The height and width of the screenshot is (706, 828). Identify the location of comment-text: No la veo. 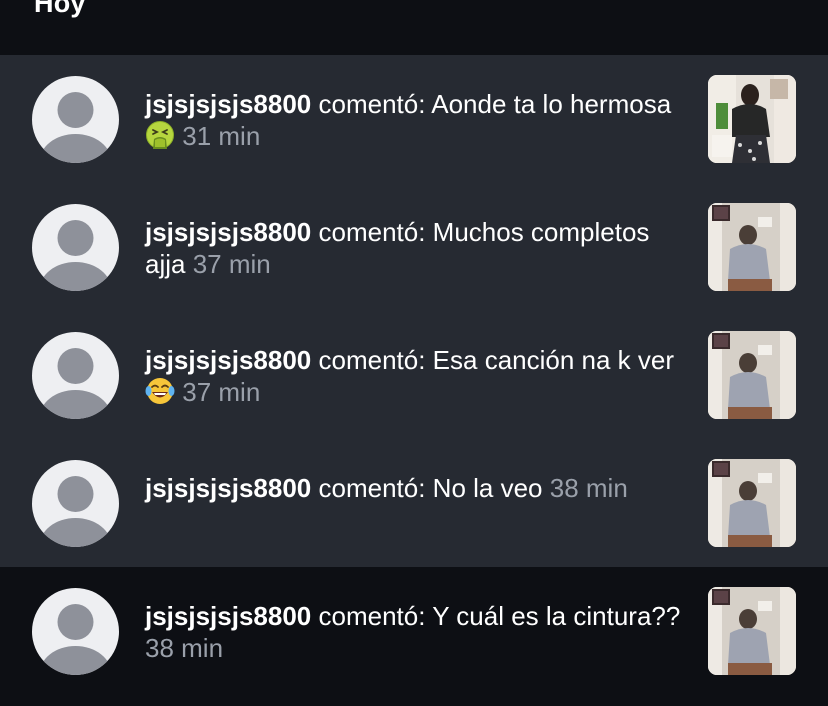
(487, 488).